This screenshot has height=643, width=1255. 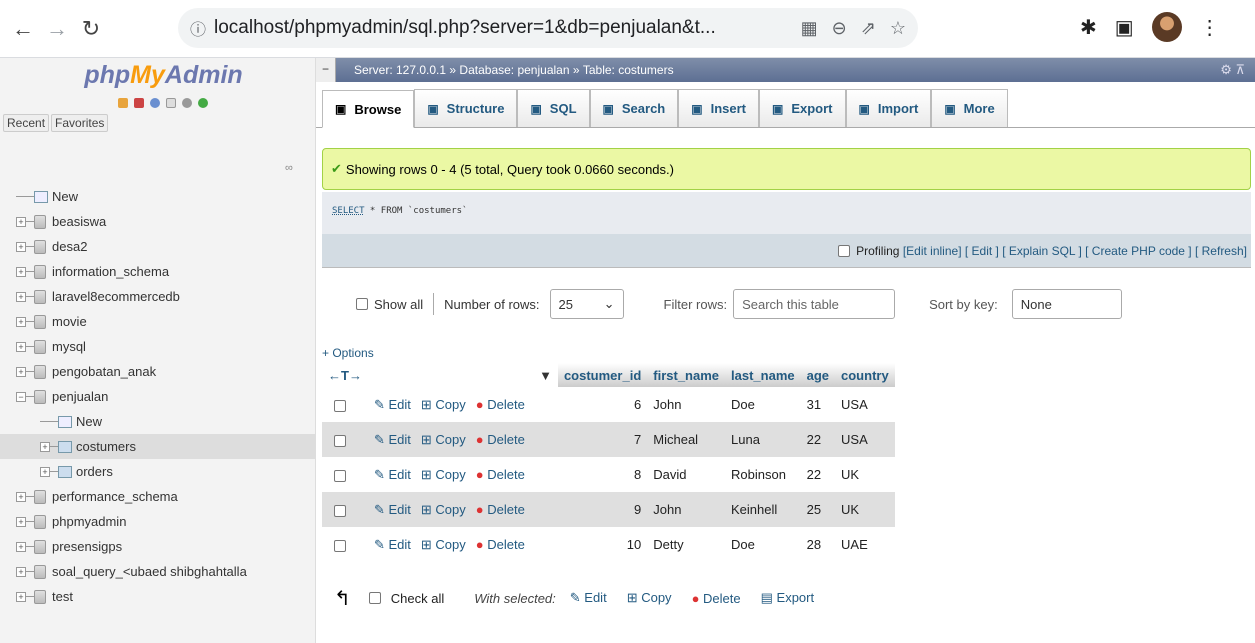 What do you see at coordinates (602, 375) in the screenshot?
I see `col-costumer-id: costumer_id` at bounding box center [602, 375].